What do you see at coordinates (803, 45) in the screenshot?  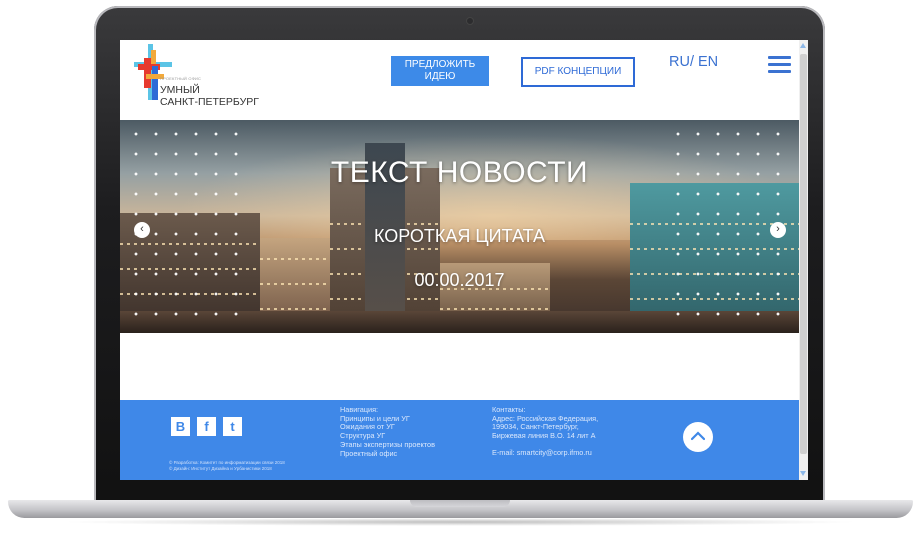 I see `scroll-up-icon` at bounding box center [803, 45].